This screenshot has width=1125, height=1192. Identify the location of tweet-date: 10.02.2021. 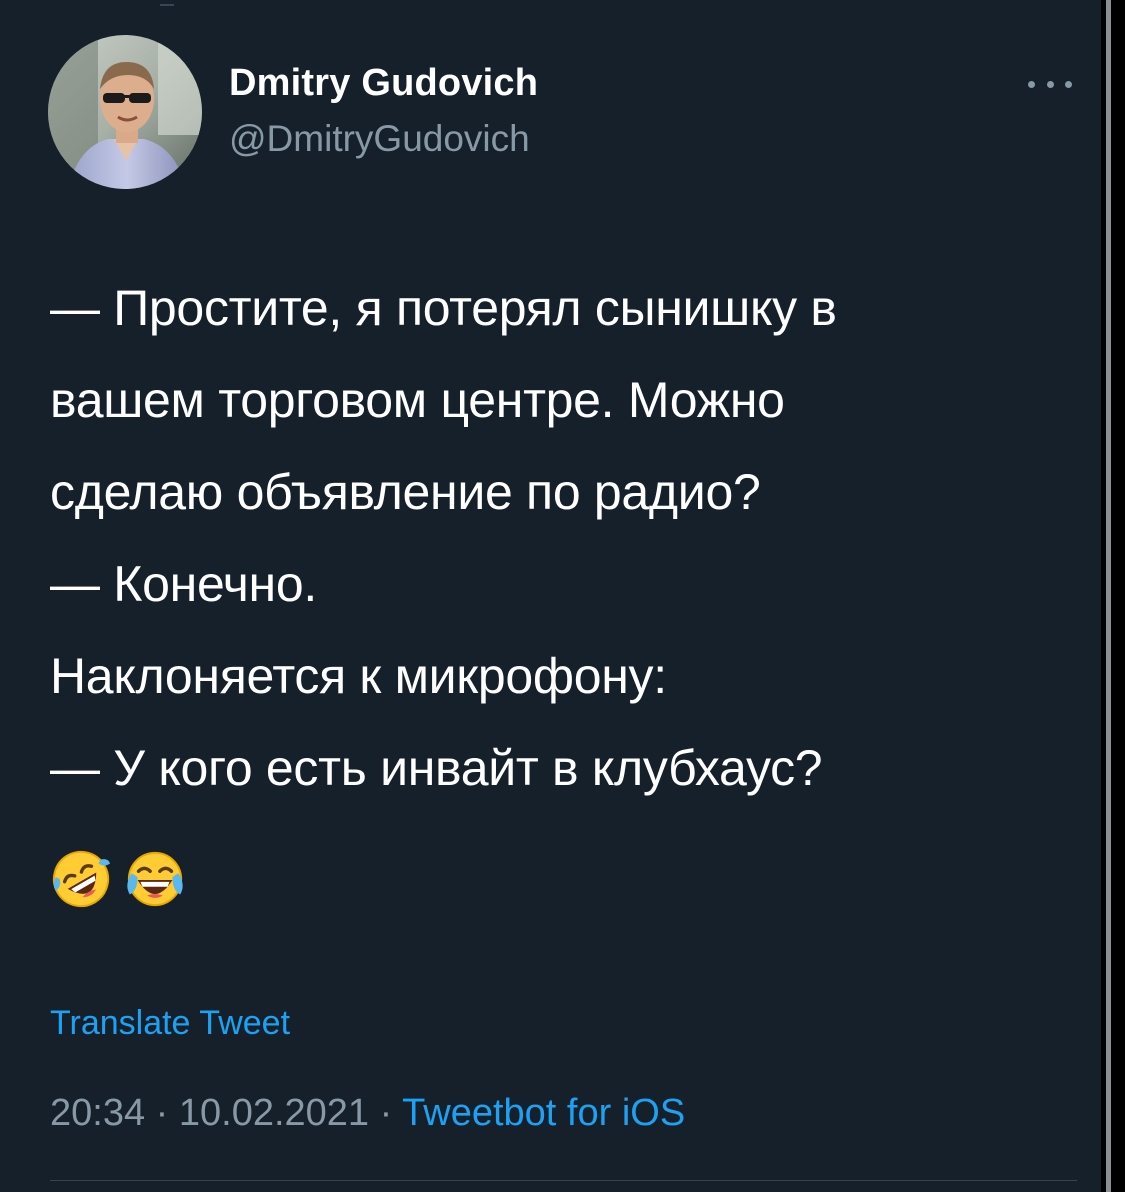
(274, 1113).